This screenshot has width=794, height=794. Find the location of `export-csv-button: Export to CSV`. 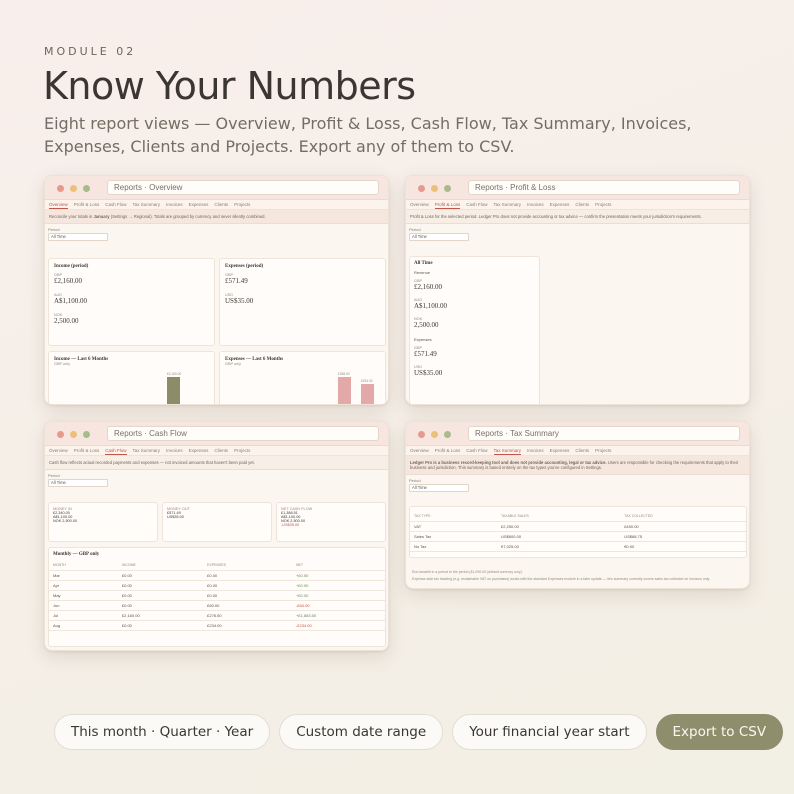

export-csv-button: Export to CSV is located at coordinates (719, 732).